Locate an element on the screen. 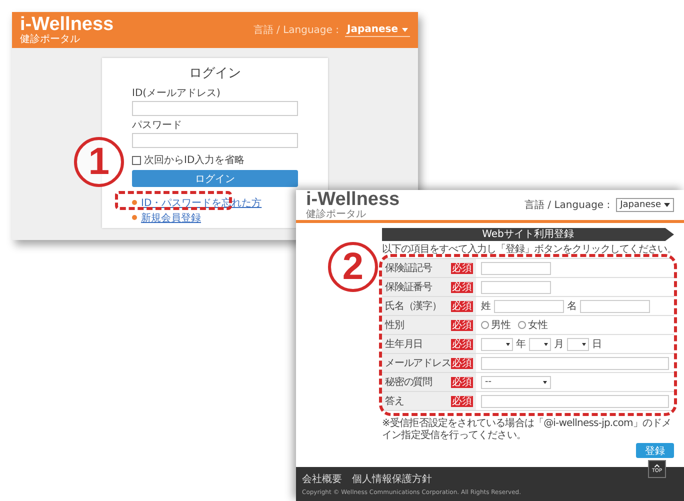 The height and width of the screenshot is (501, 684). link: 新規会員登録 is located at coordinates (171, 217).